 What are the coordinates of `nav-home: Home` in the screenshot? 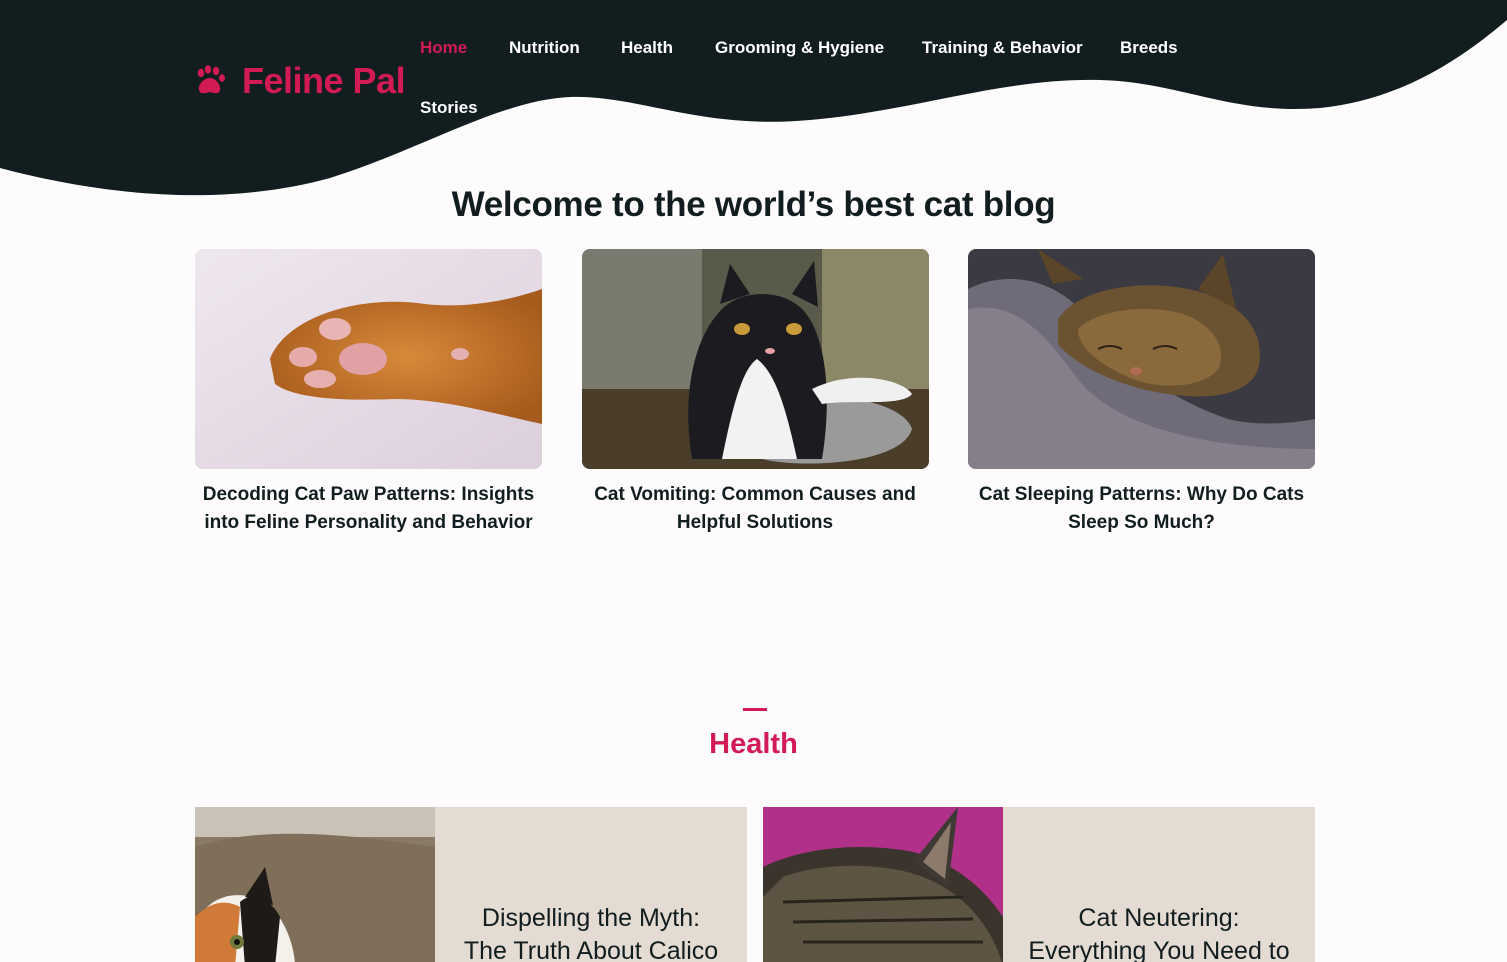 It's located at (443, 48).